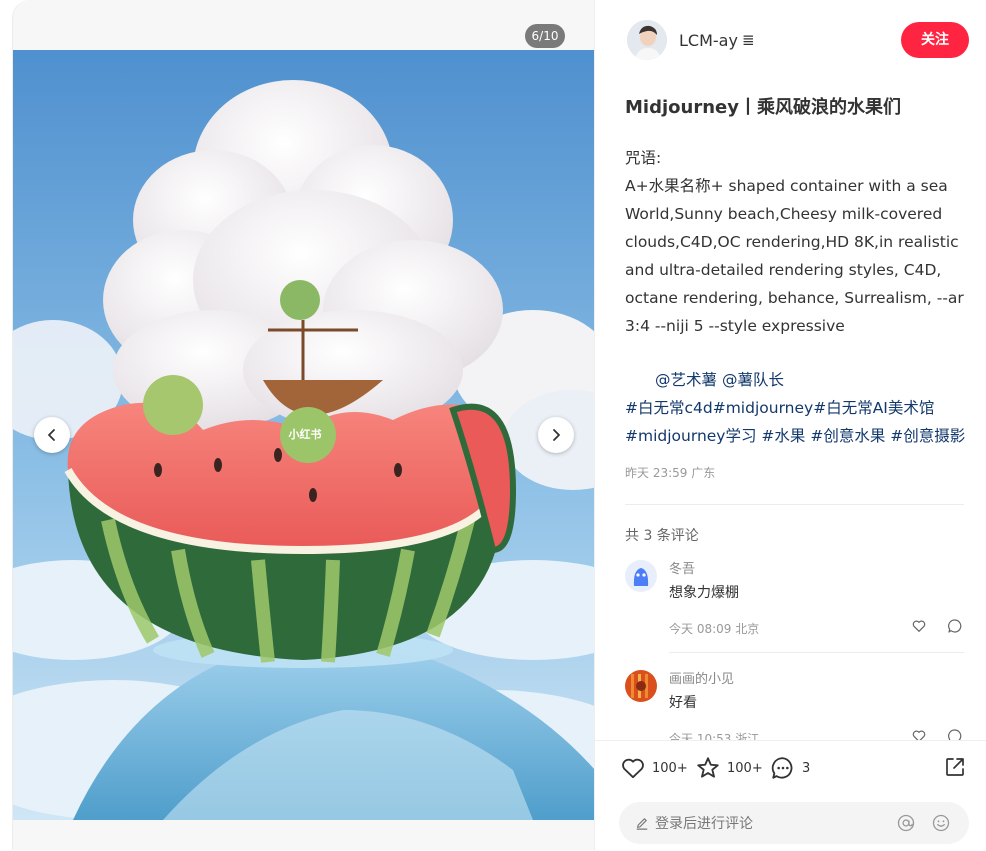 The width and height of the screenshot is (986, 851). Describe the element at coordinates (714, 629) in the screenshot. I see `comment-time: 今天 08:09 北京` at that location.